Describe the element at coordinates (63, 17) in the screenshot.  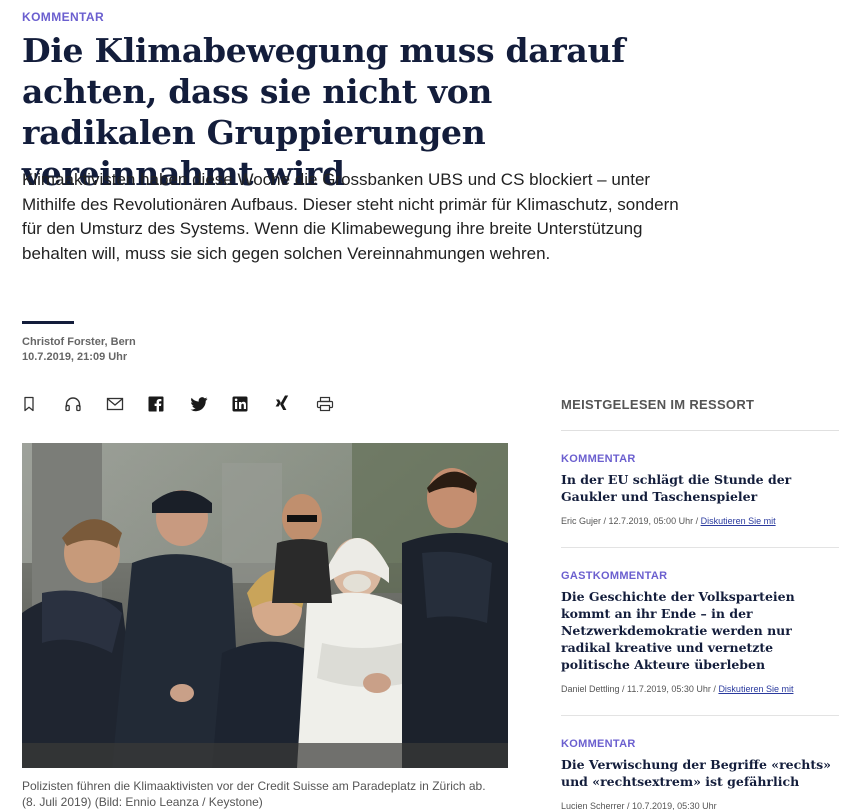
I see `article-kicker: KOMMENTAR` at that location.